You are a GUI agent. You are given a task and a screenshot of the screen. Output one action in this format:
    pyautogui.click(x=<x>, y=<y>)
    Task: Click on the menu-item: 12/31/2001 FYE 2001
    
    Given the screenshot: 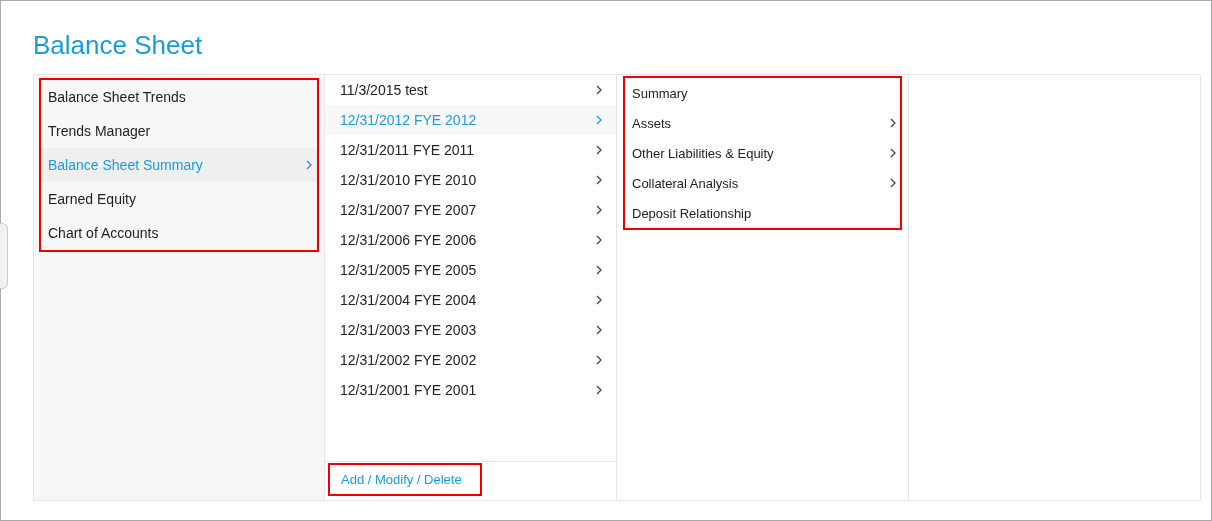 What is the action you would take?
    pyautogui.click(x=470, y=390)
    